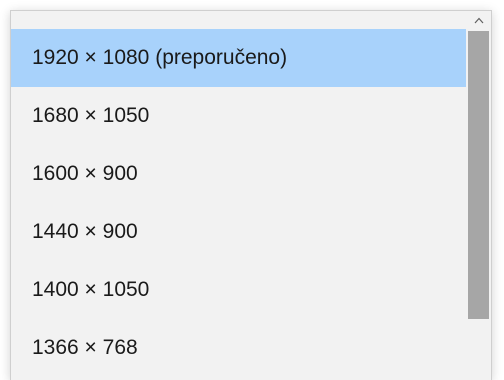  I want to click on resolution-option: 1400 × 1050, so click(239, 290).